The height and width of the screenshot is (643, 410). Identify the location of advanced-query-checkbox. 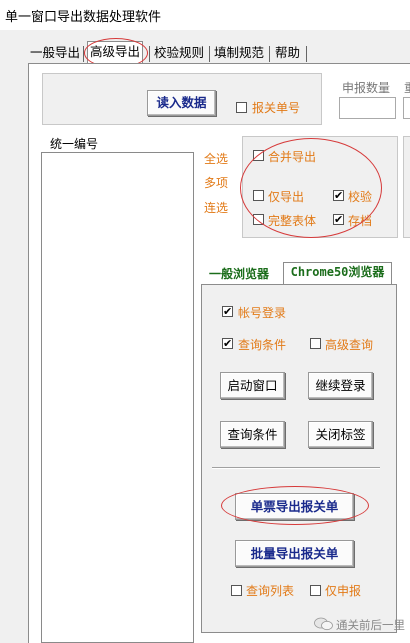
(315, 343).